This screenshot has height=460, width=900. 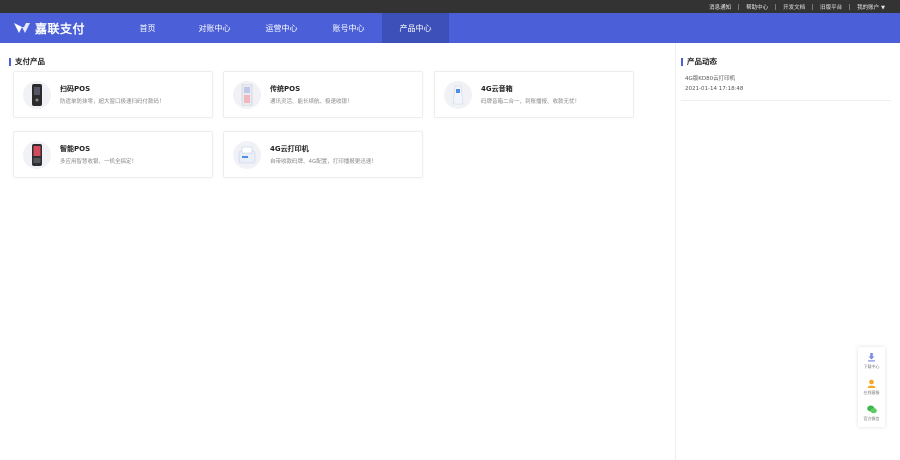 I want to click on top-link-account-label: 我的账户, so click(x=868, y=7).